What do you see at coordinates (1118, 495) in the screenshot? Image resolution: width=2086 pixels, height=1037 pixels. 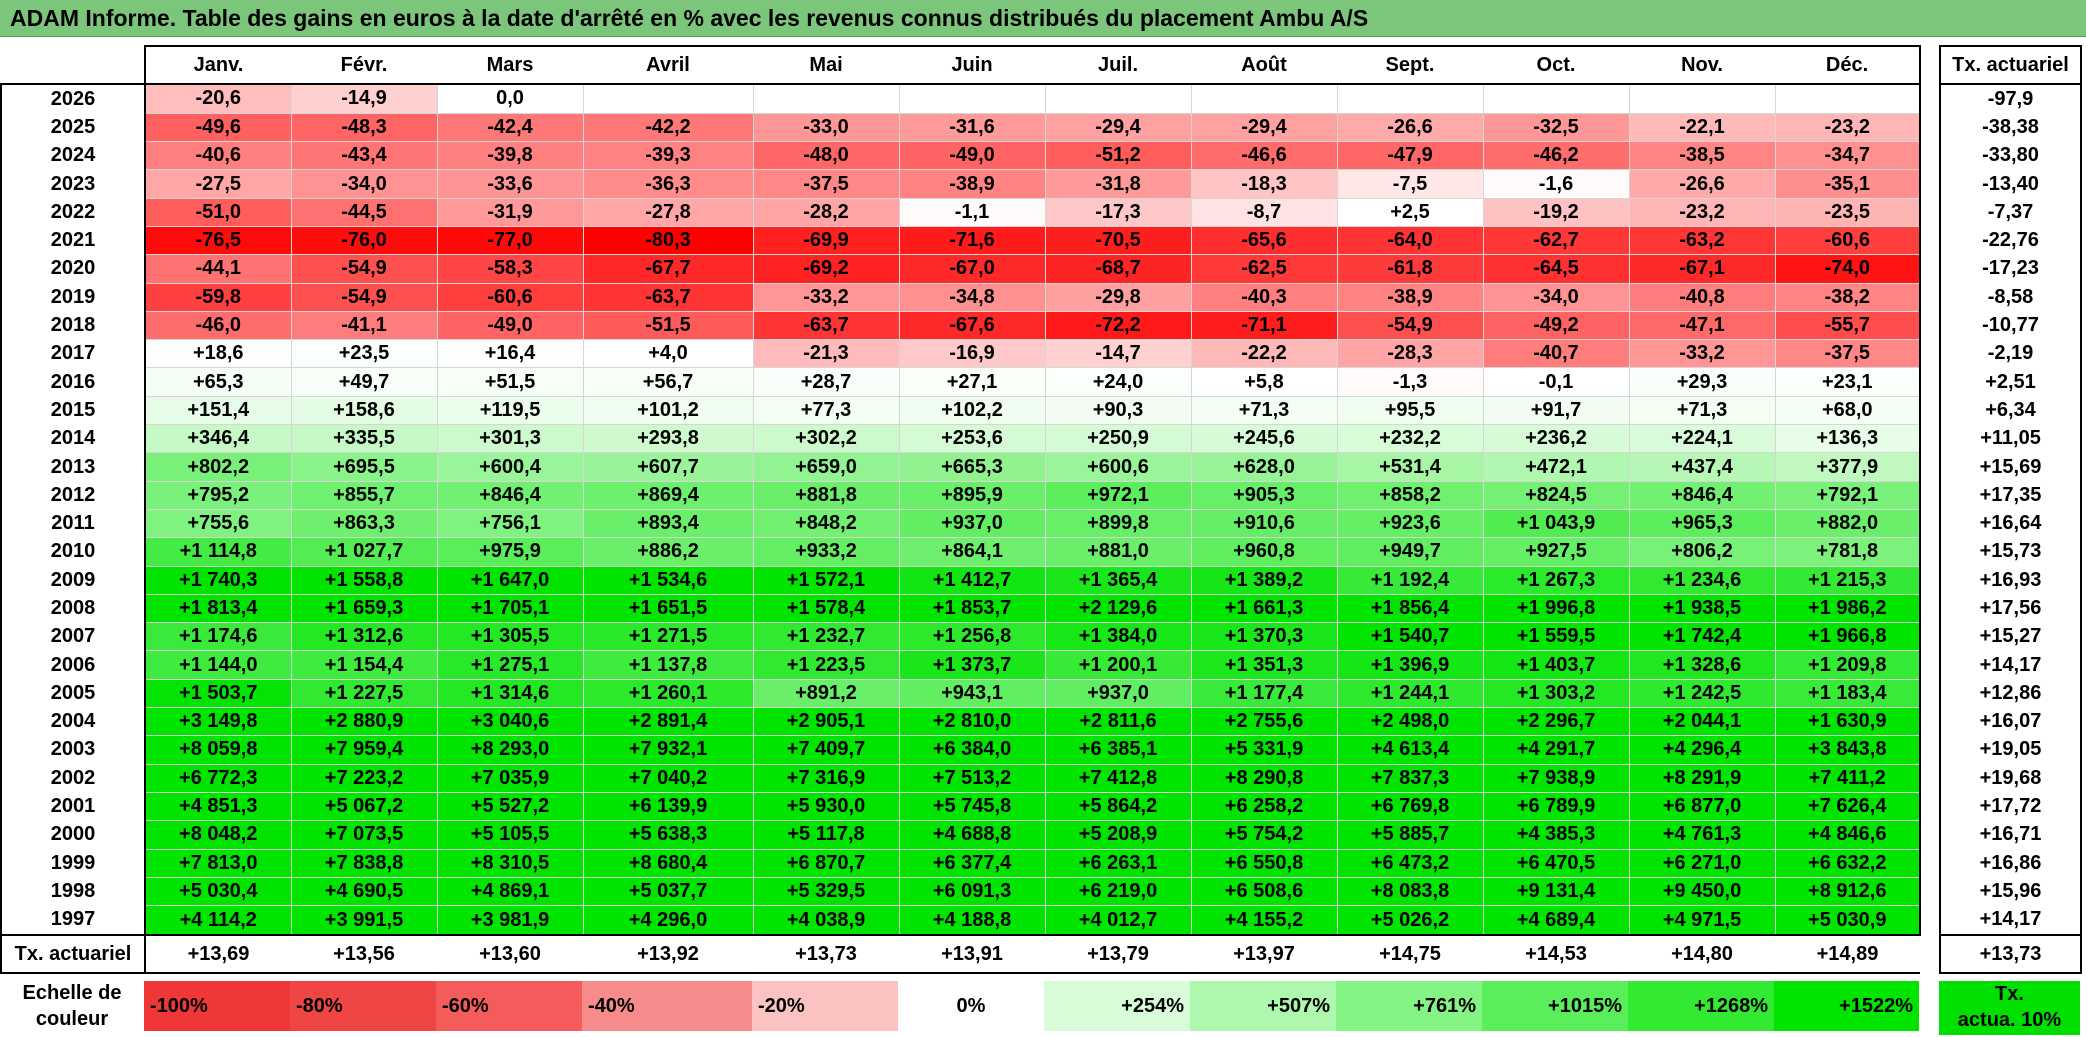 I see `gain-cell: +972,1` at bounding box center [1118, 495].